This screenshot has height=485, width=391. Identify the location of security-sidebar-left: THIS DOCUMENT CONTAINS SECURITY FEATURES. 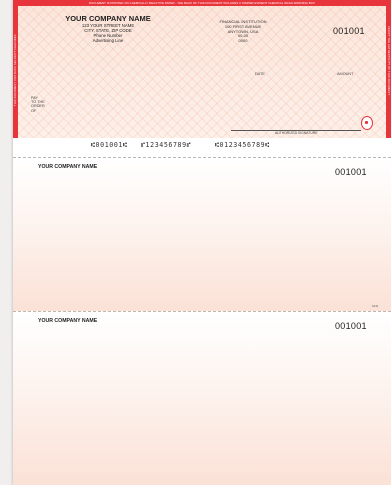
(15, 72).